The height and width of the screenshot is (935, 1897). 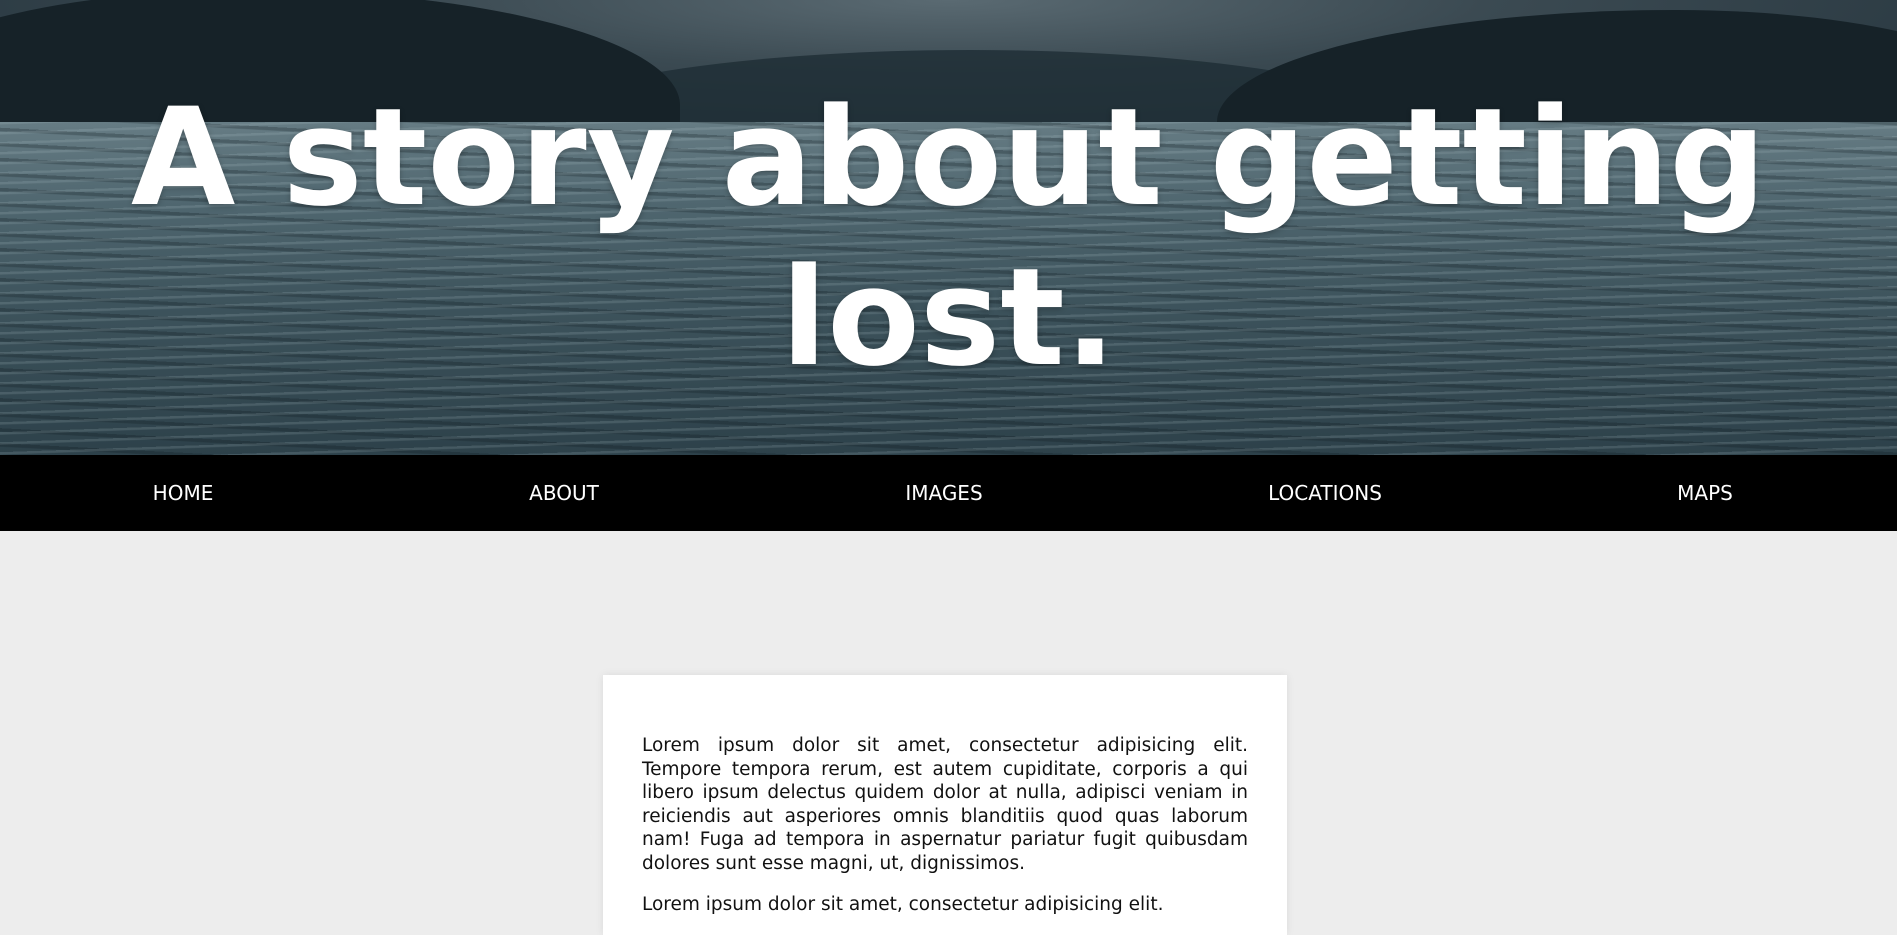 What do you see at coordinates (1325, 493) in the screenshot?
I see `nav-item-locations: LOCATIONS` at bounding box center [1325, 493].